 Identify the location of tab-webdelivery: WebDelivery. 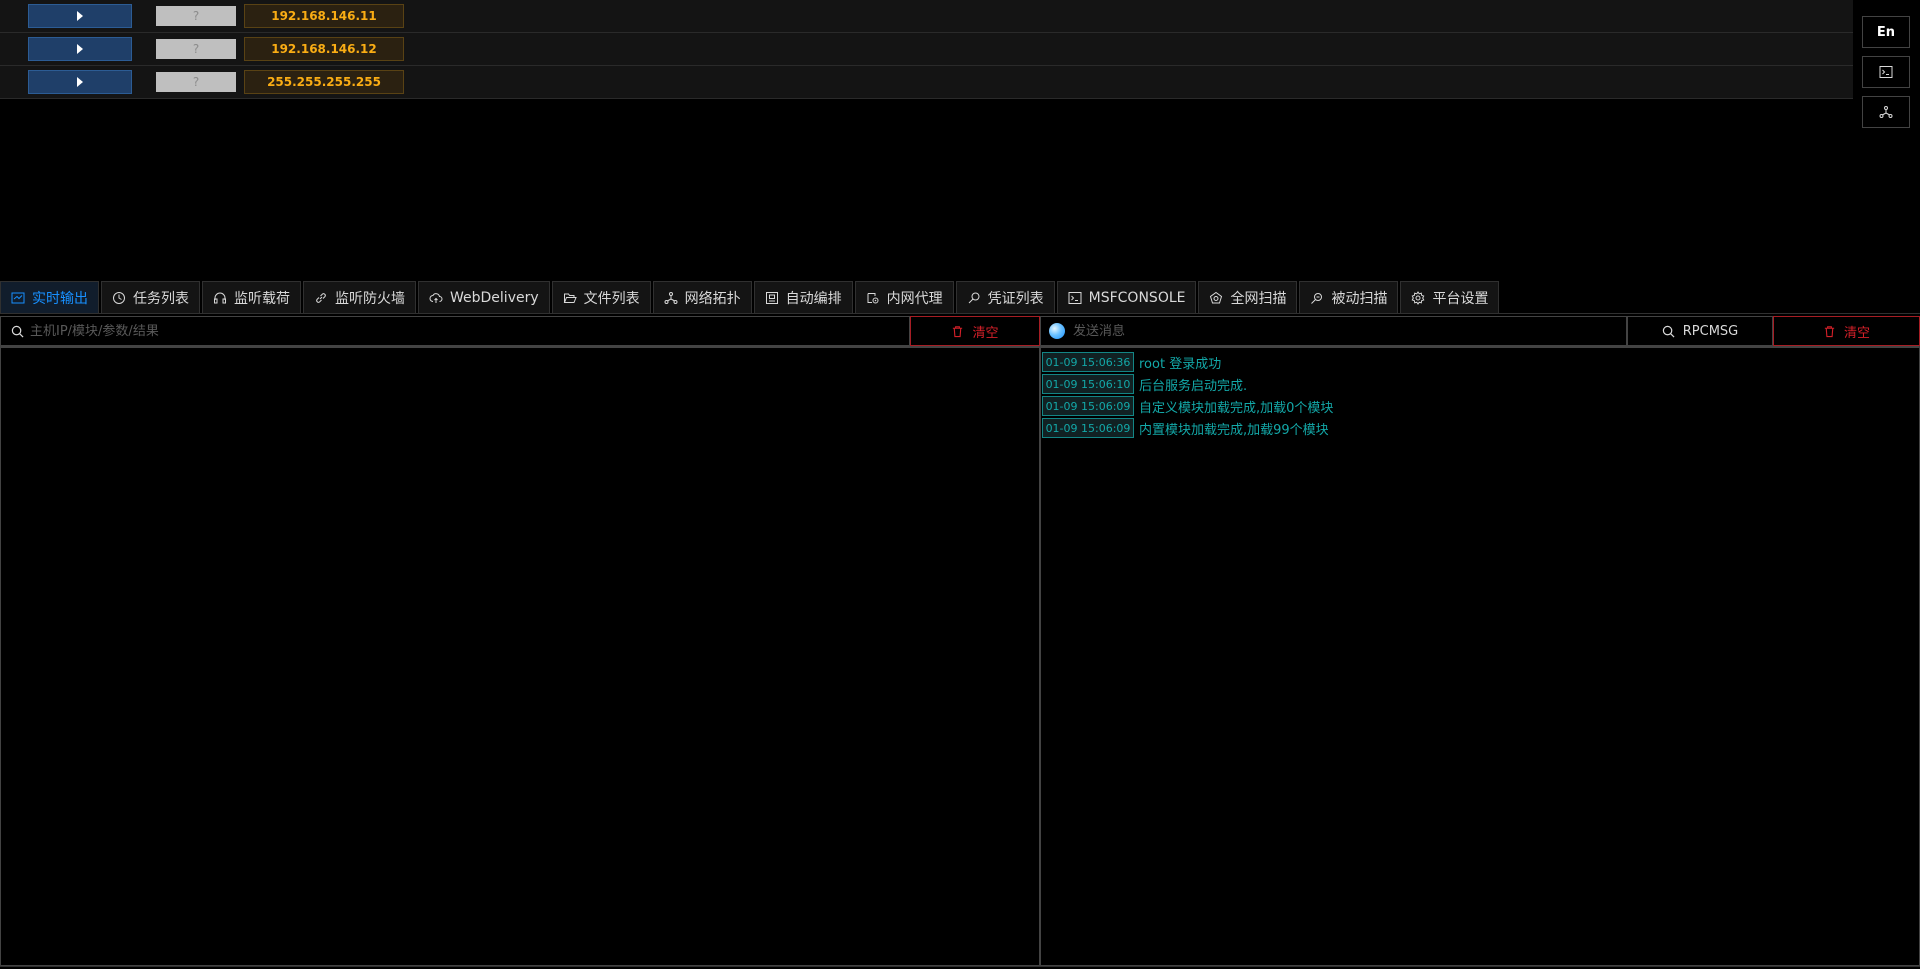
(484, 297).